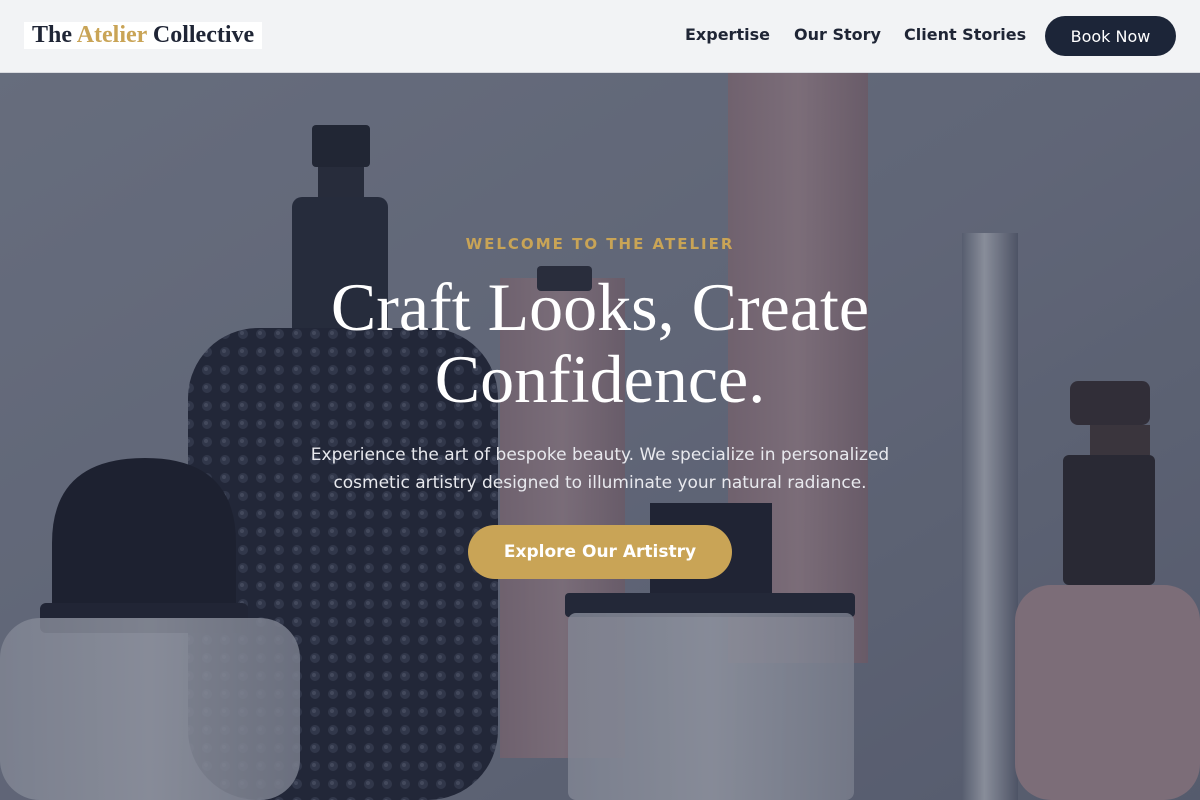 This screenshot has height=800, width=1200. What do you see at coordinates (203, 35) in the screenshot?
I see `logo-word-collective: Collective` at bounding box center [203, 35].